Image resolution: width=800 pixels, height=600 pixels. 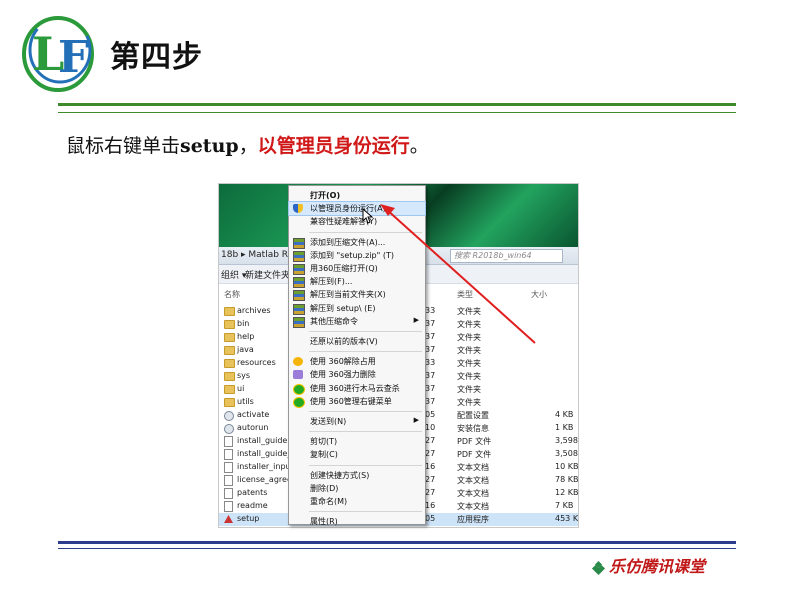 I want to click on page-title: 第四步, so click(x=156, y=57).